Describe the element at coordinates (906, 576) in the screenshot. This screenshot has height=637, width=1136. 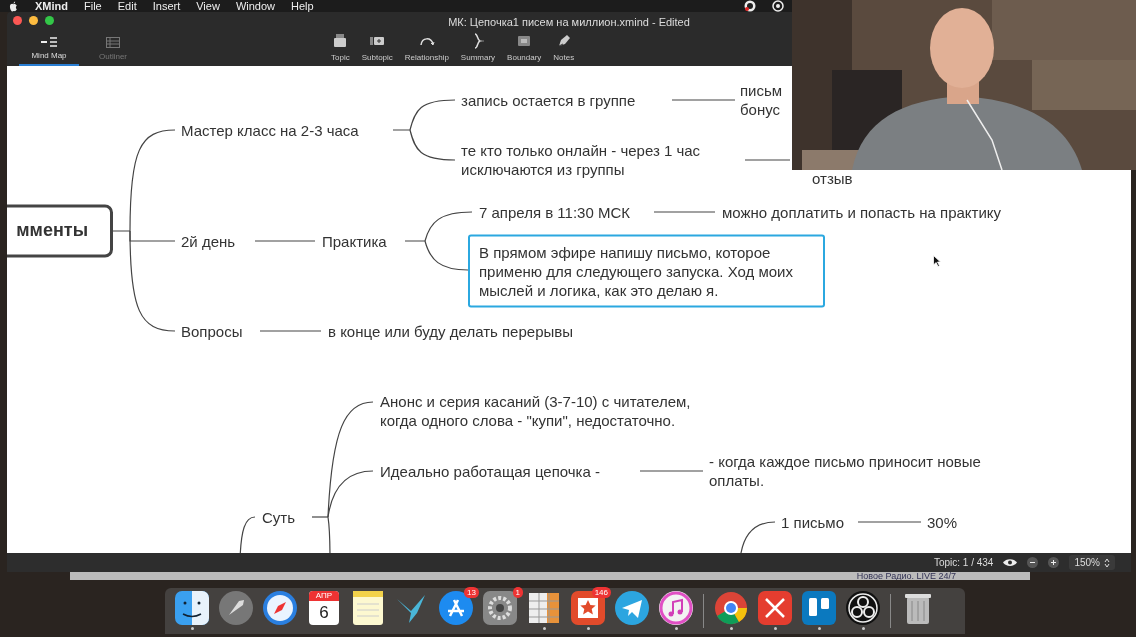
I see `window-title: Новое Радио. LIVE 24/7` at that location.